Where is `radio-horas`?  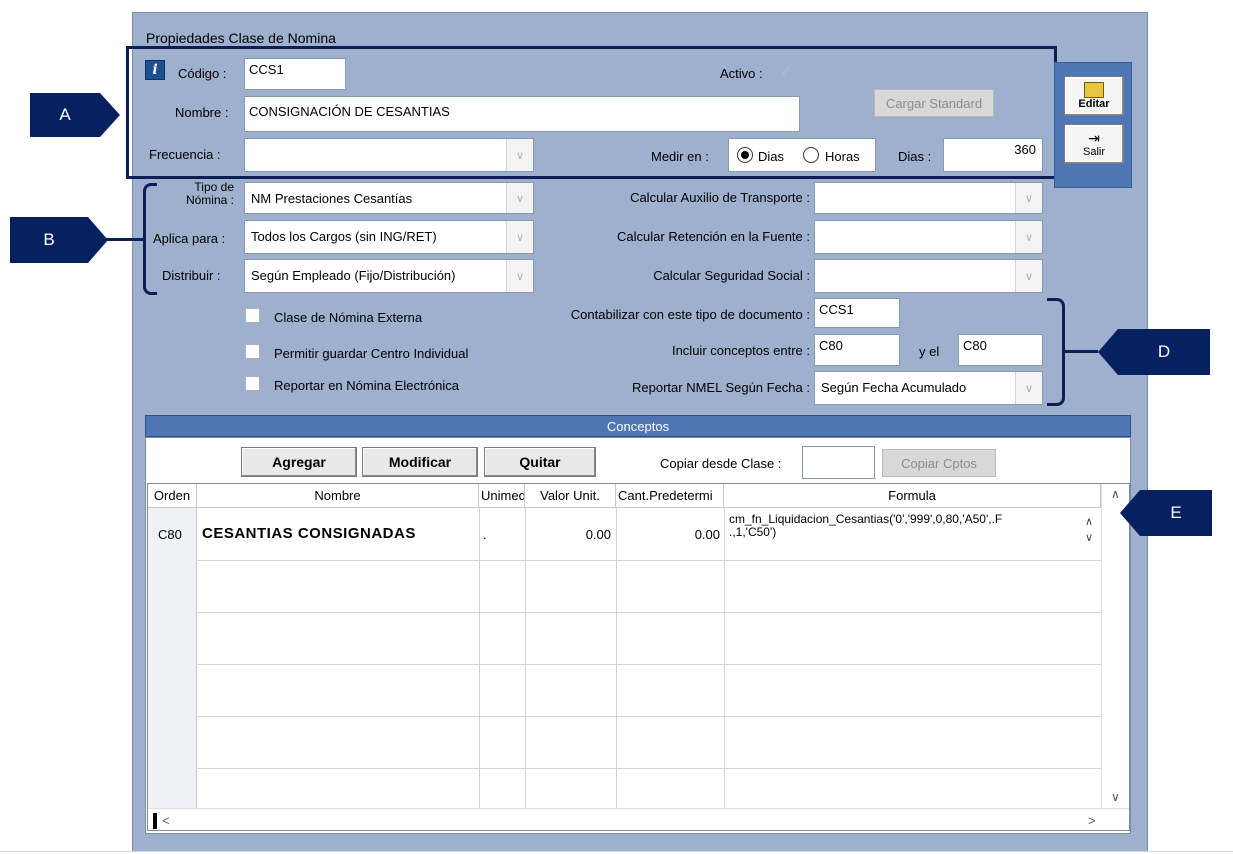
radio-horas is located at coordinates (811, 155).